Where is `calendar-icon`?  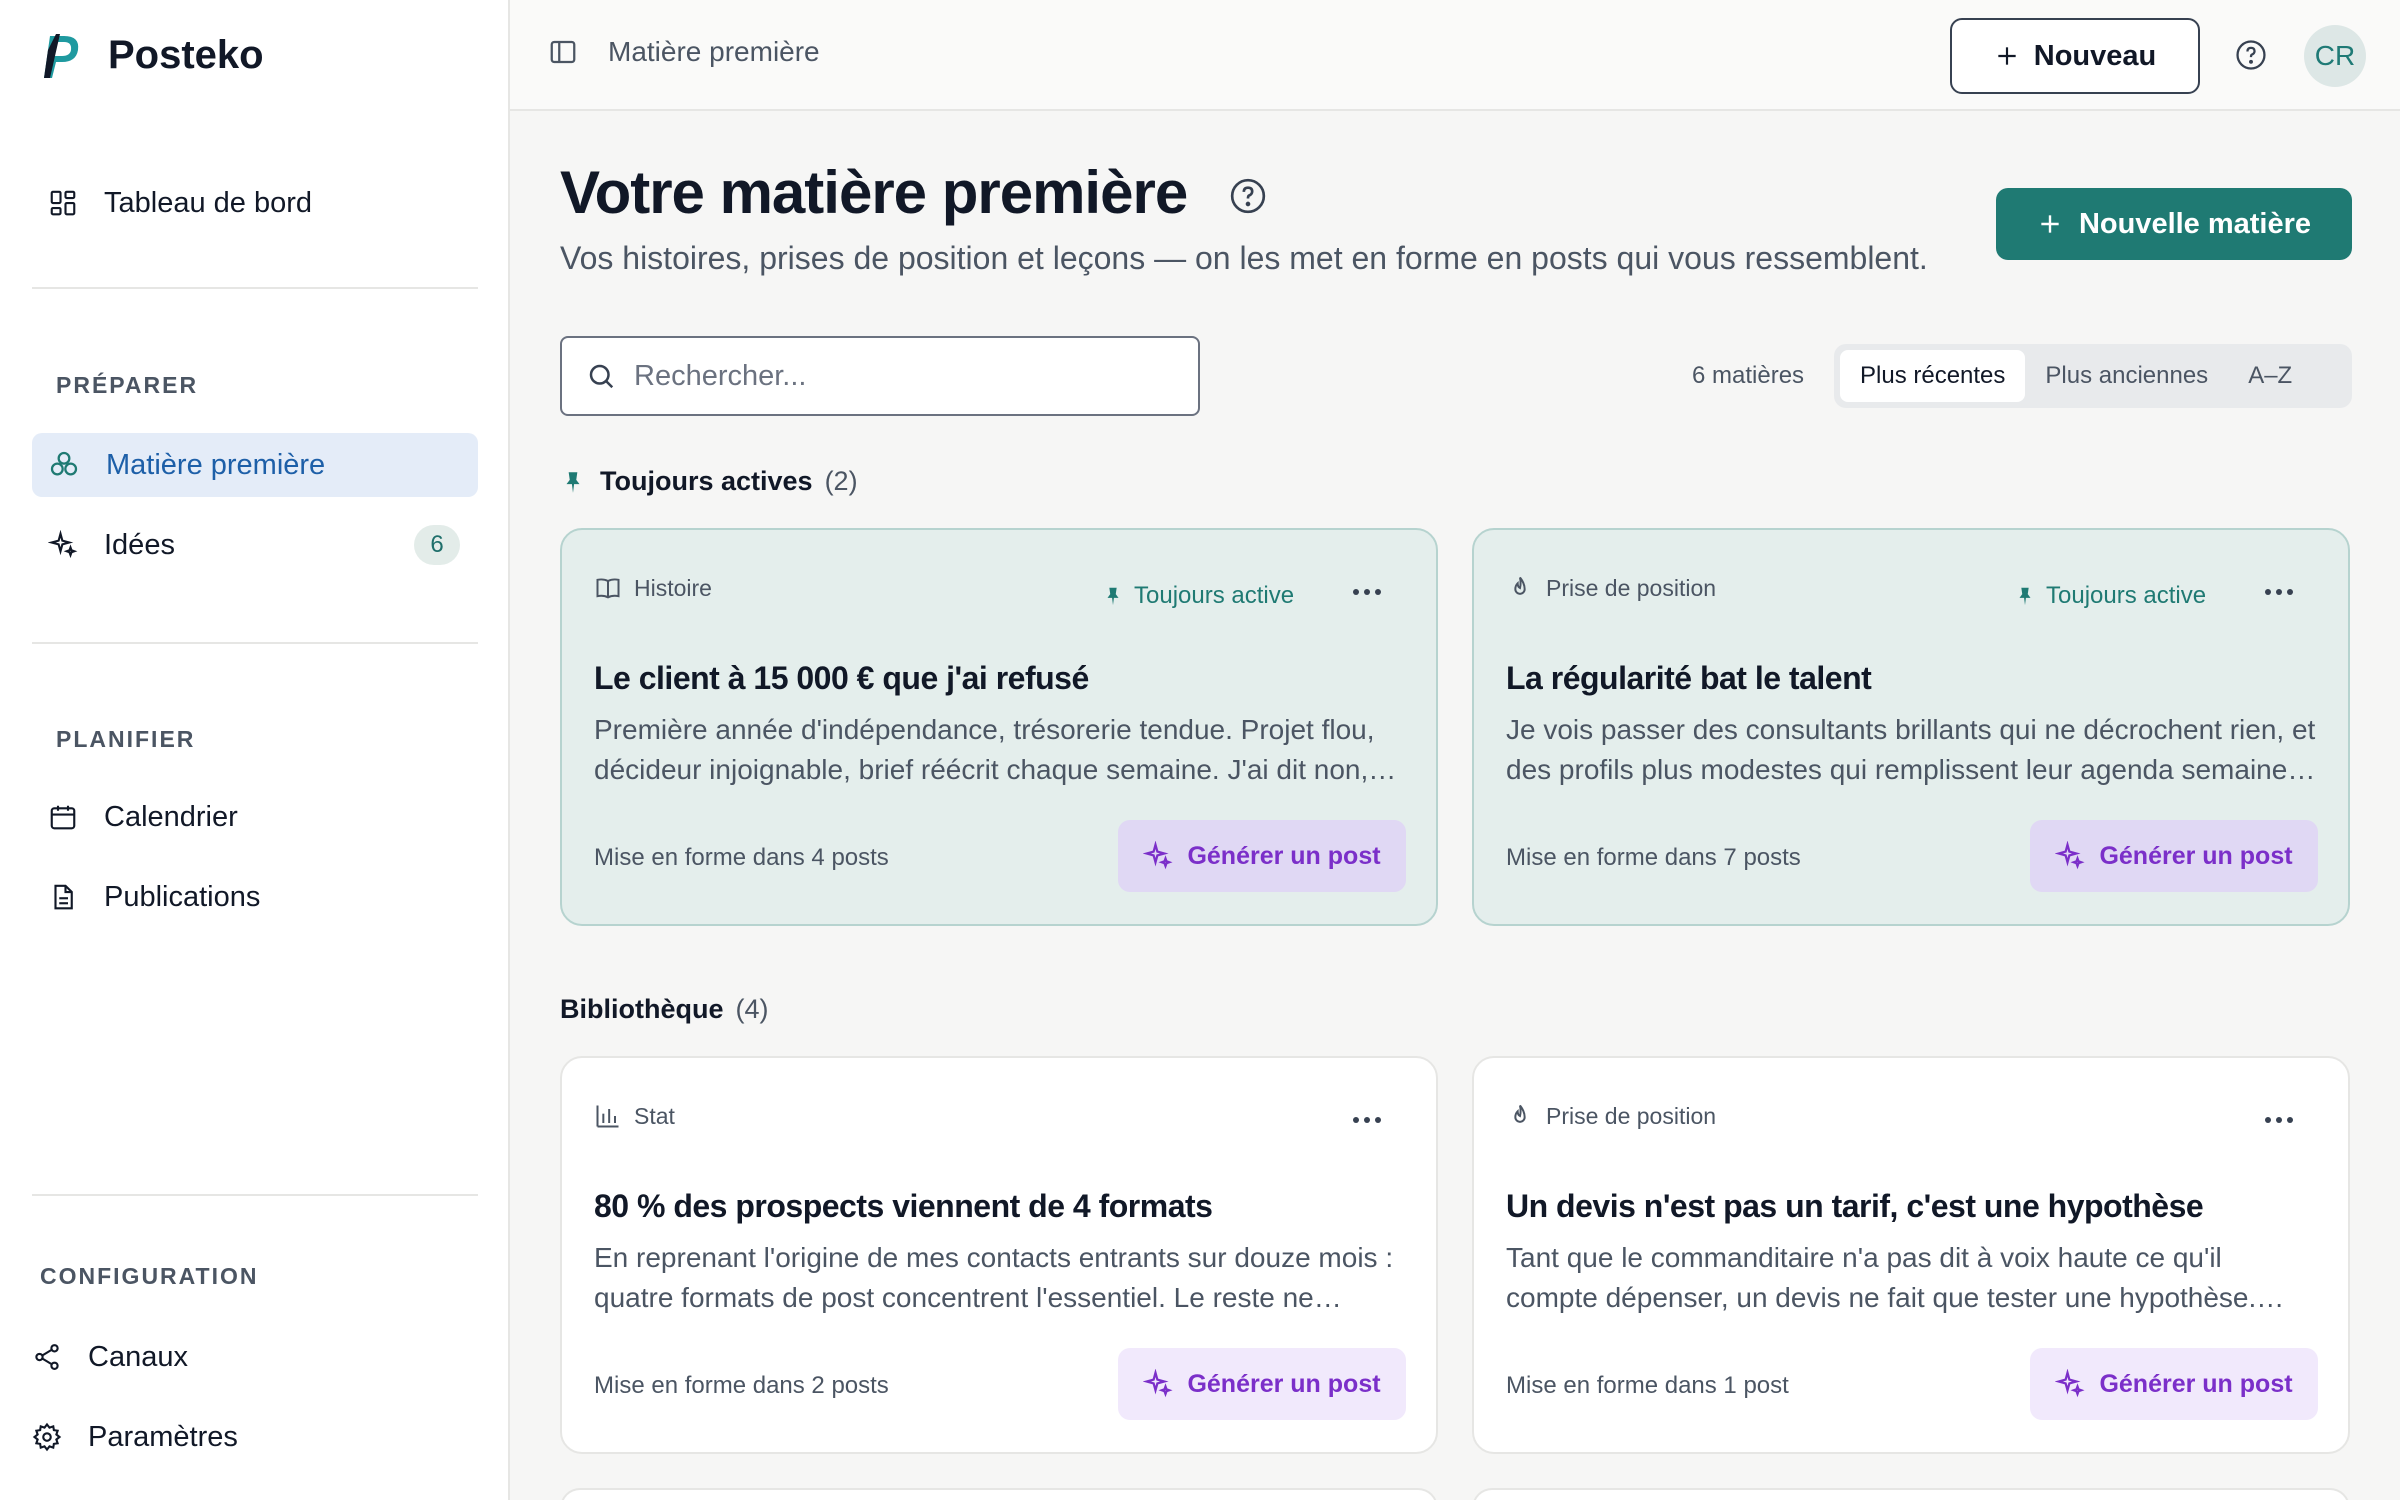
calendar-icon is located at coordinates (76, 817).